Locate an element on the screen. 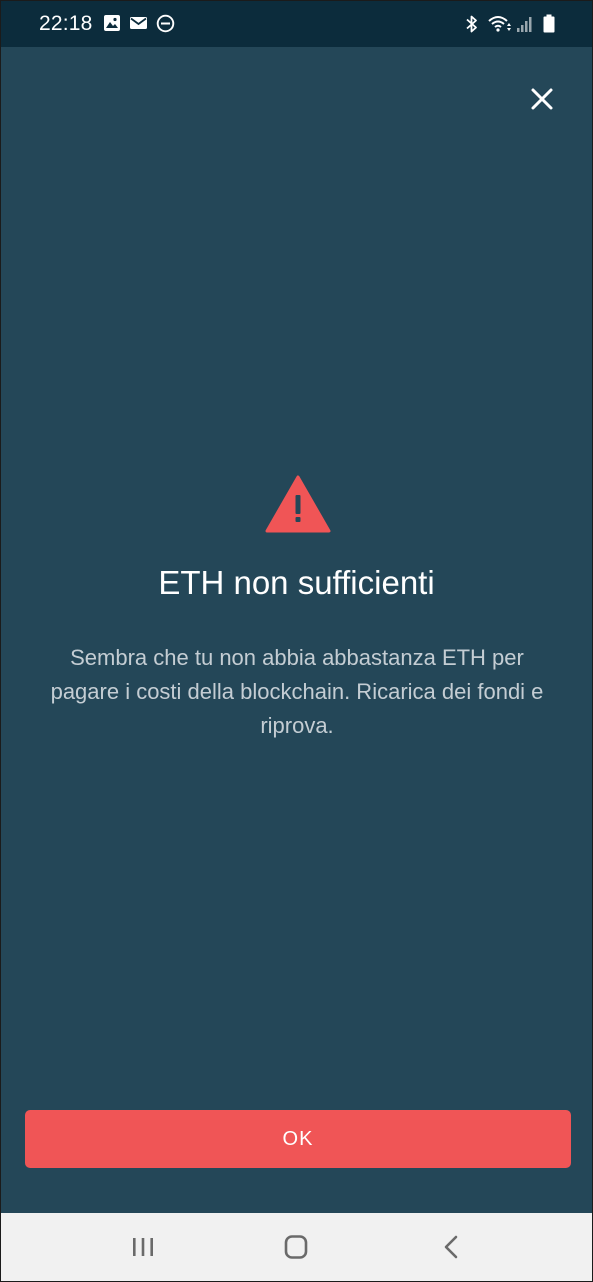  navigation-bar is located at coordinates (296, 1247).